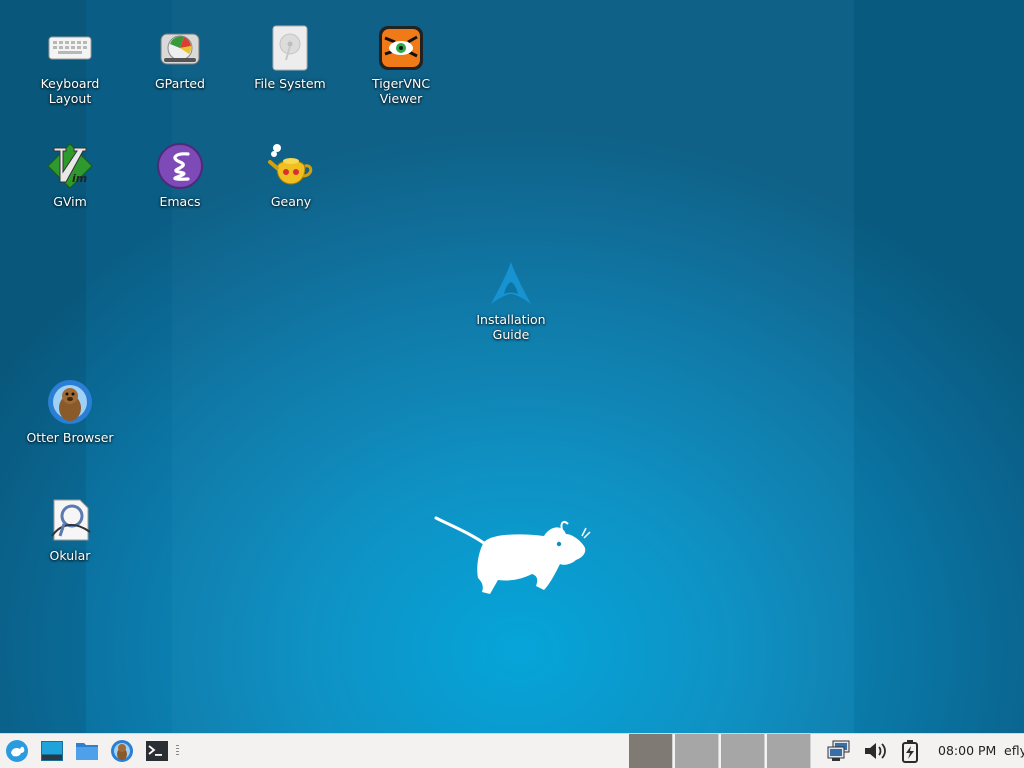 The height and width of the screenshot is (768, 1024). What do you see at coordinates (177, 751) in the screenshot?
I see `panel-separator-handle` at bounding box center [177, 751].